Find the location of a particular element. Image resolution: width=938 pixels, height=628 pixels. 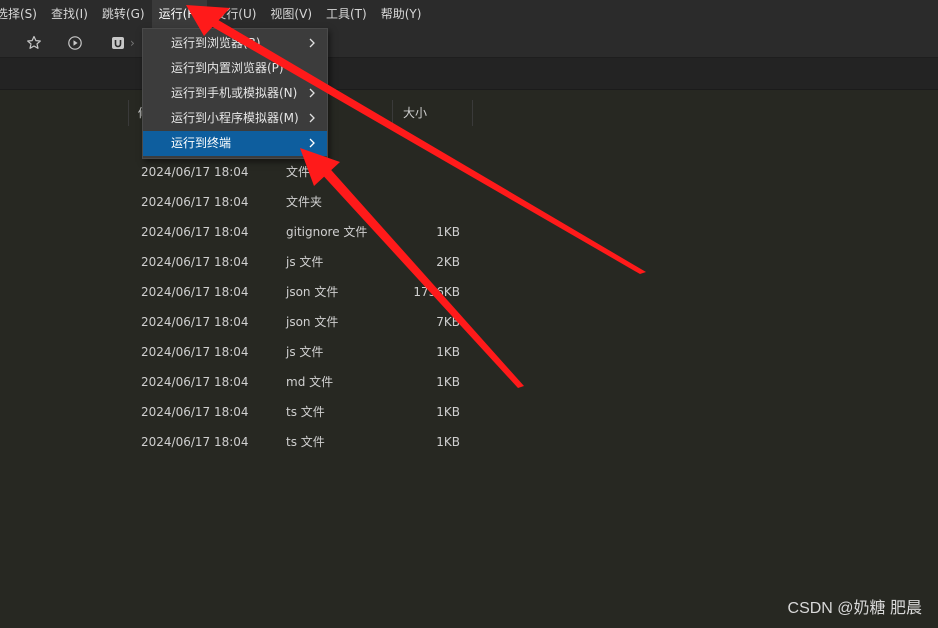

menu-publish: 发行(U) is located at coordinates (235, 14).